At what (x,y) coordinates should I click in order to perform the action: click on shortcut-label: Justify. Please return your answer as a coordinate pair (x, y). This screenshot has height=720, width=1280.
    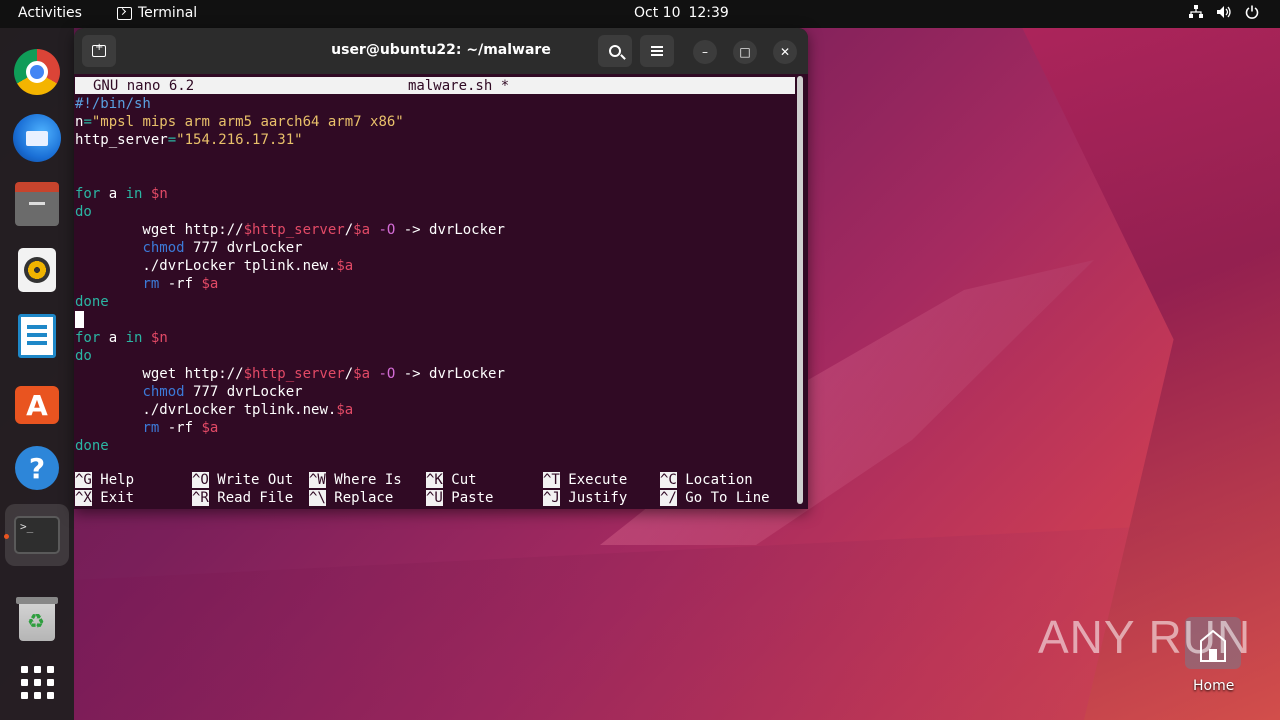
    Looking at the image, I should click on (593, 498).